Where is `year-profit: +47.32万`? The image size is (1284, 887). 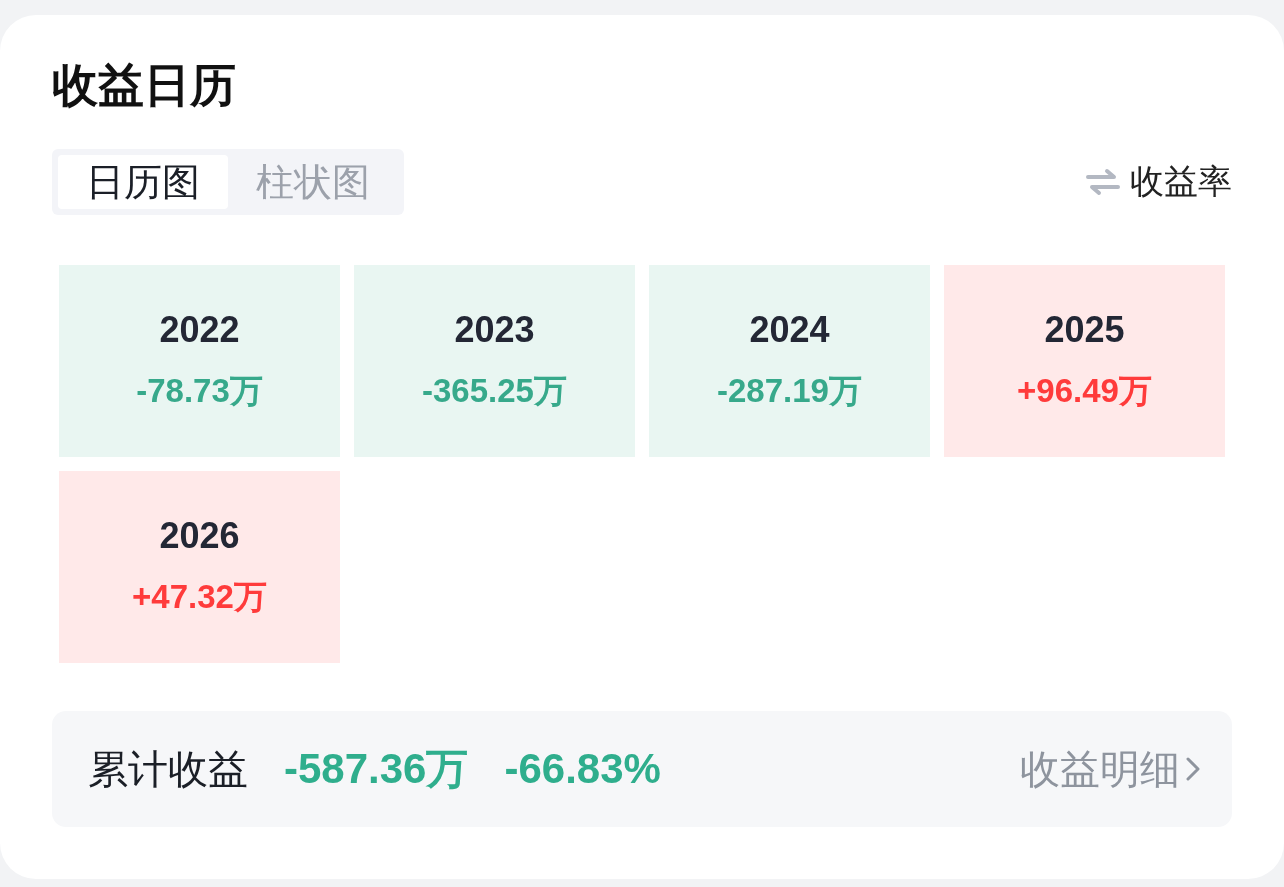
year-profit: +47.32万 is located at coordinates (199, 596).